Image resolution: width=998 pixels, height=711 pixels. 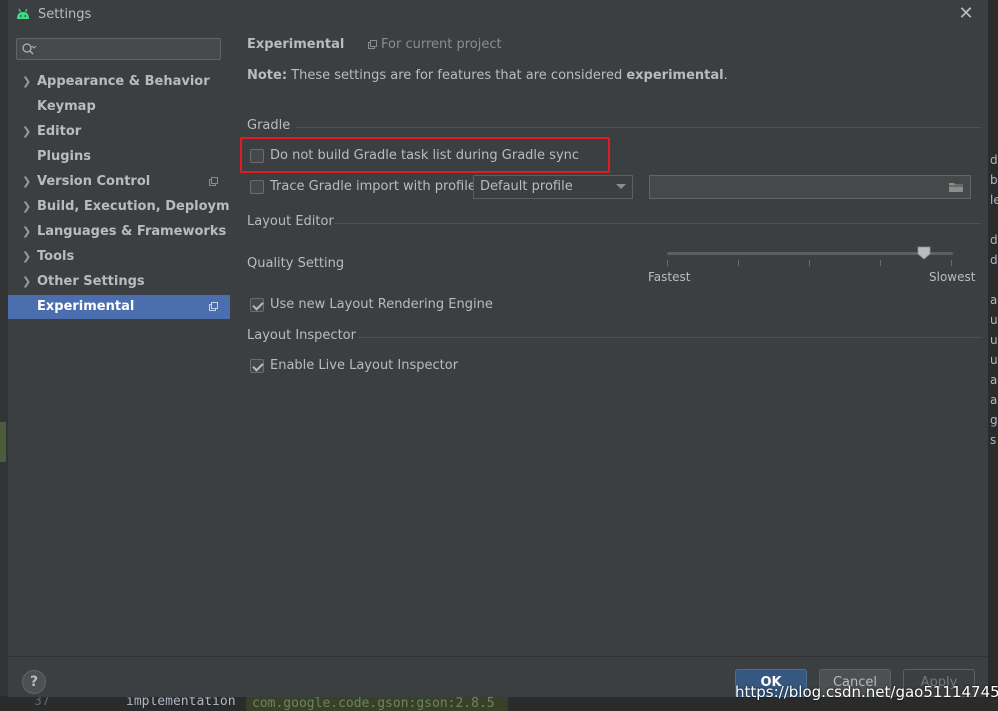 I want to click on search-input, so click(x=128, y=49).